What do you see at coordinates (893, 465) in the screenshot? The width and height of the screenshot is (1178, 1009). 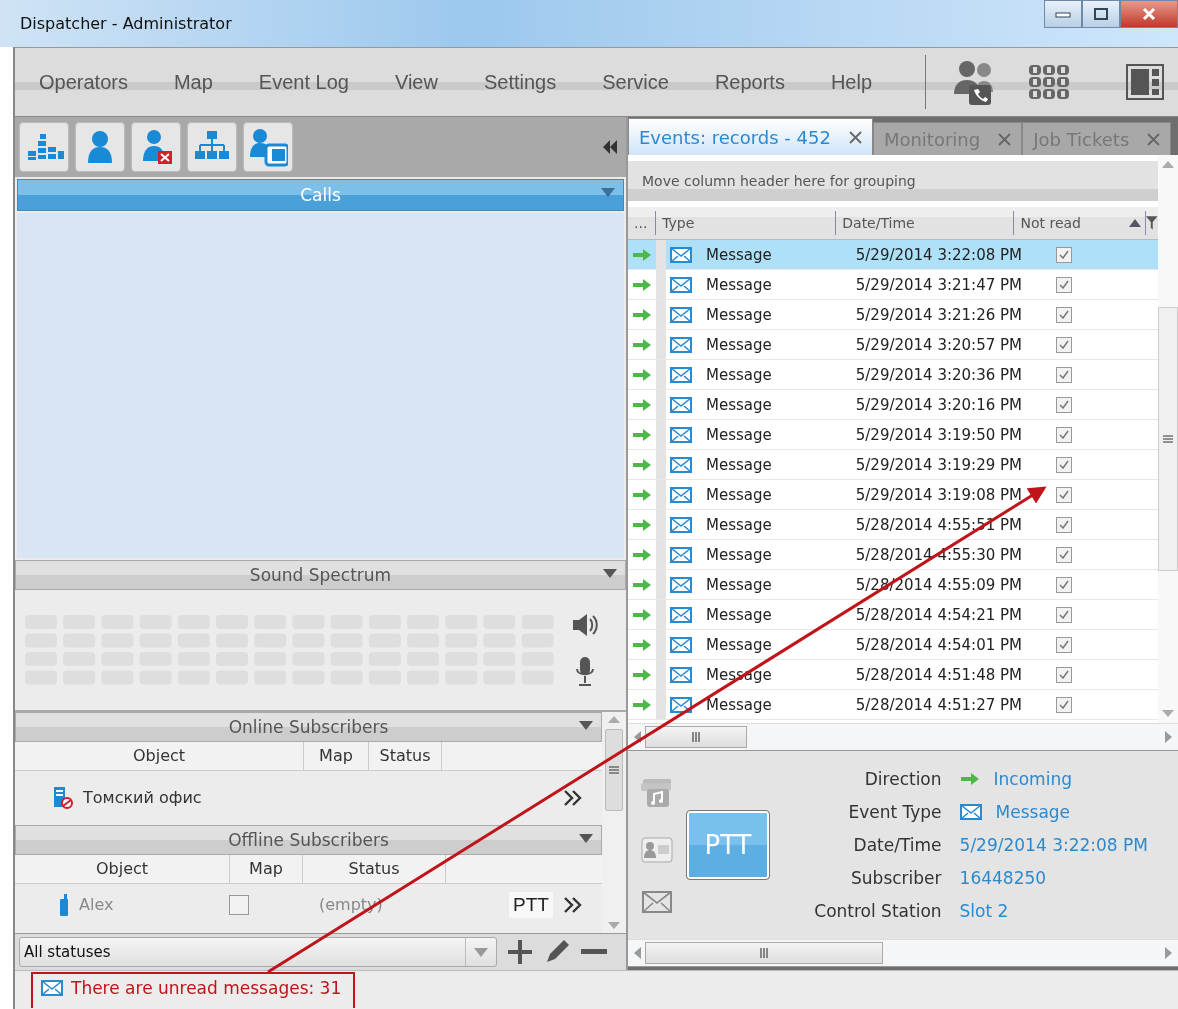 I see `table-row: Message 5/29/2014 3:19:29 PM` at bounding box center [893, 465].